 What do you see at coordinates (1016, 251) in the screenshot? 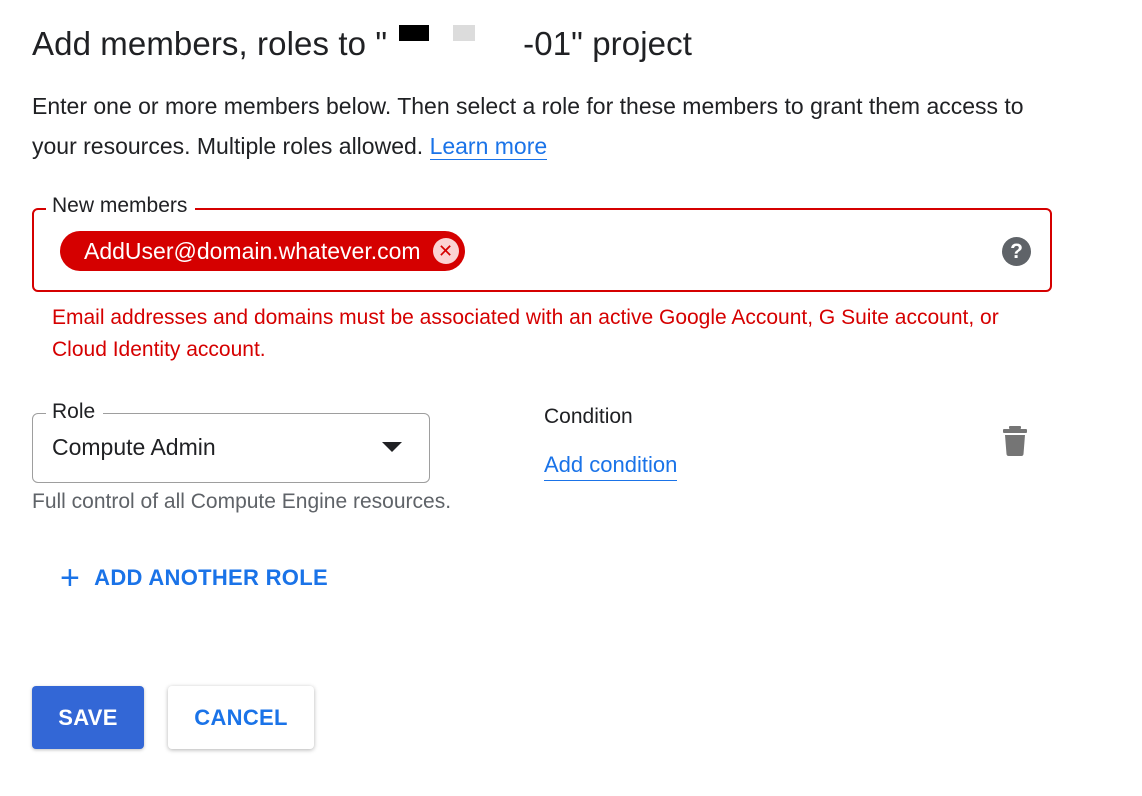
I see `help-icon: ?` at bounding box center [1016, 251].